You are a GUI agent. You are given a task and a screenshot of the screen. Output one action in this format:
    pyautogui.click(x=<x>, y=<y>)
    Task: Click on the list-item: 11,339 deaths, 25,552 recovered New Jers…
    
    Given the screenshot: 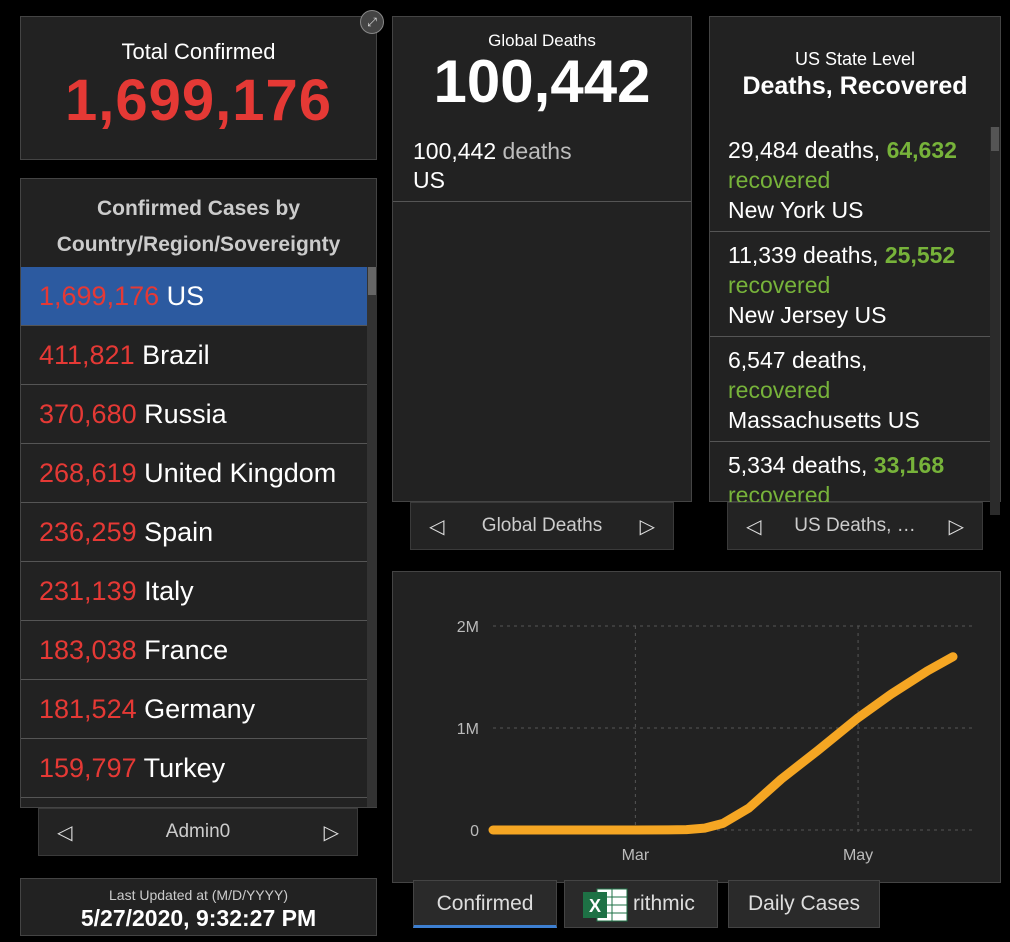 What is the action you would take?
    pyautogui.click(x=850, y=284)
    